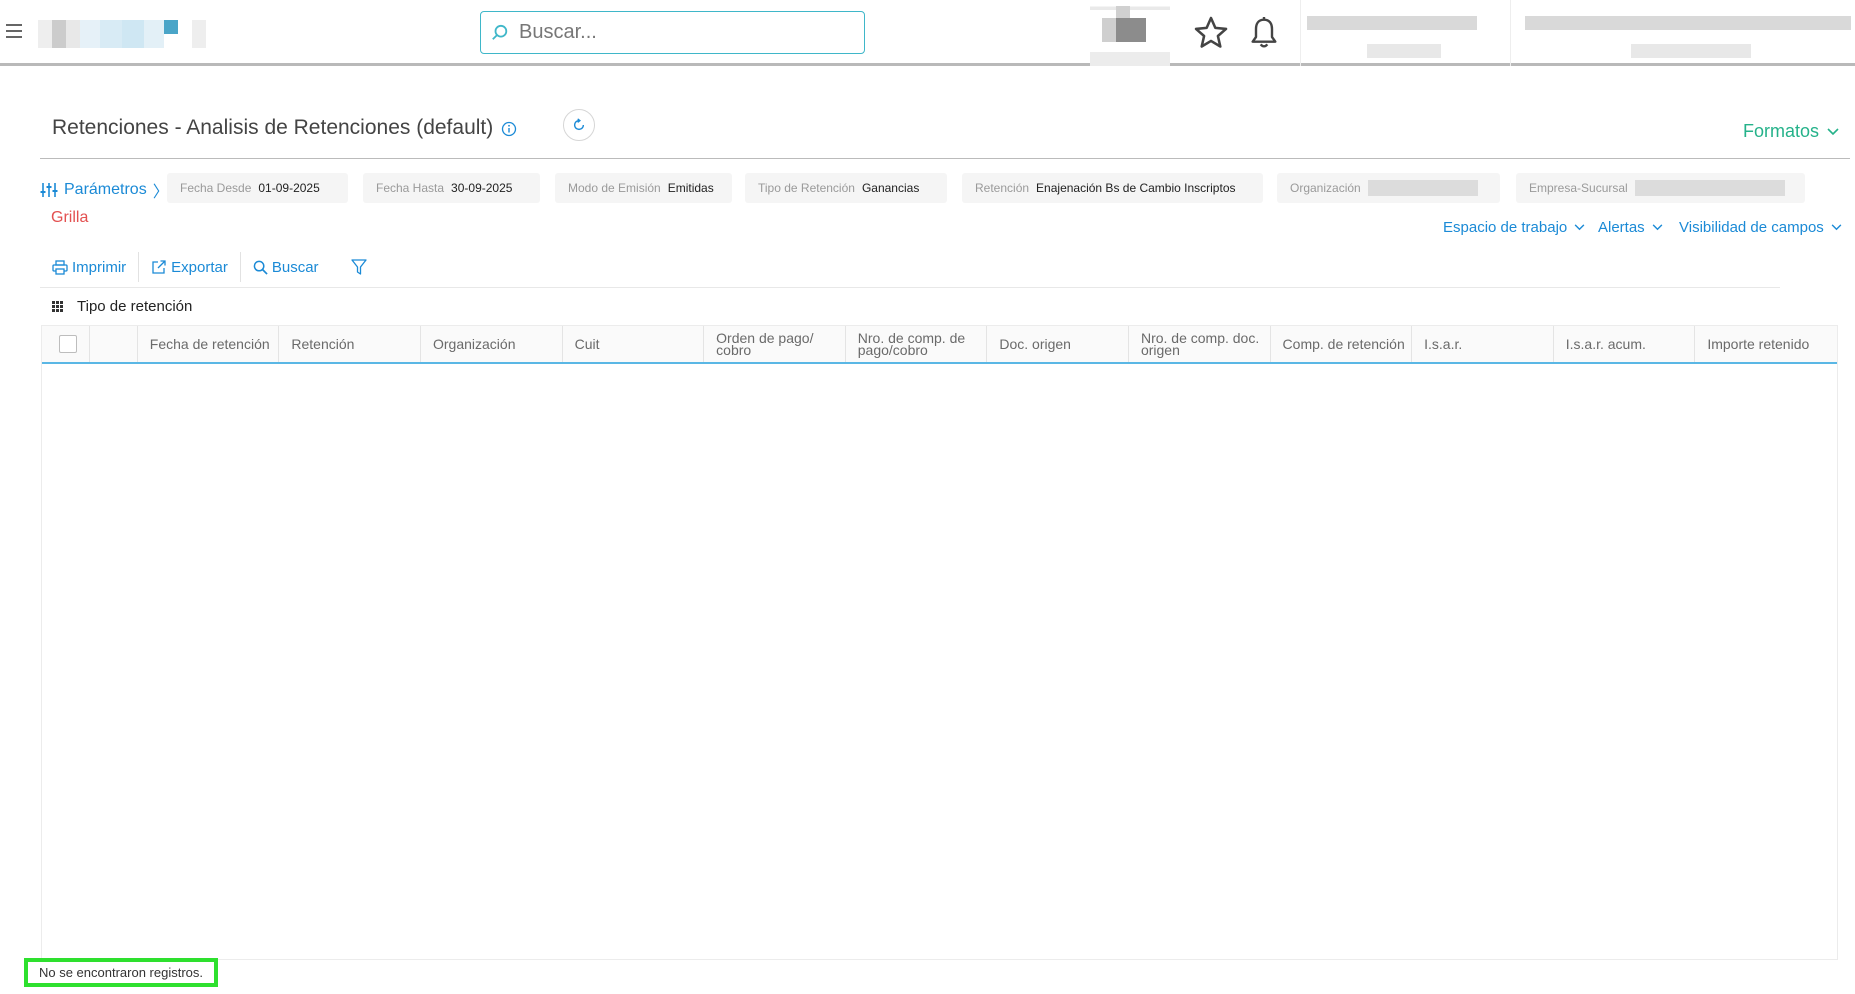 Image resolution: width=1855 pixels, height=994 pixels. What do you see at coordinates (917, 344) in the screenshot?
I see `column-header: Nro. de comp. de pago/cobro` at bounding box center [917, 344].